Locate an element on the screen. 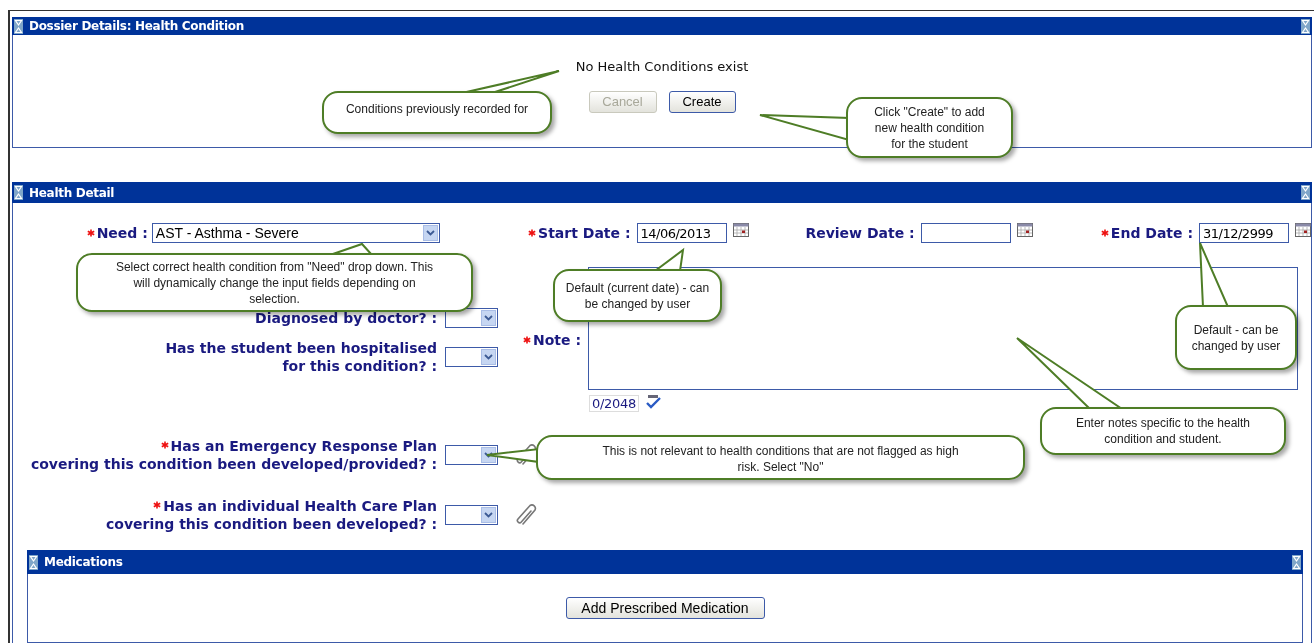 This screenshot has width=1314, height=643. field-label: Start Date : is located at coordinates (584, 233).